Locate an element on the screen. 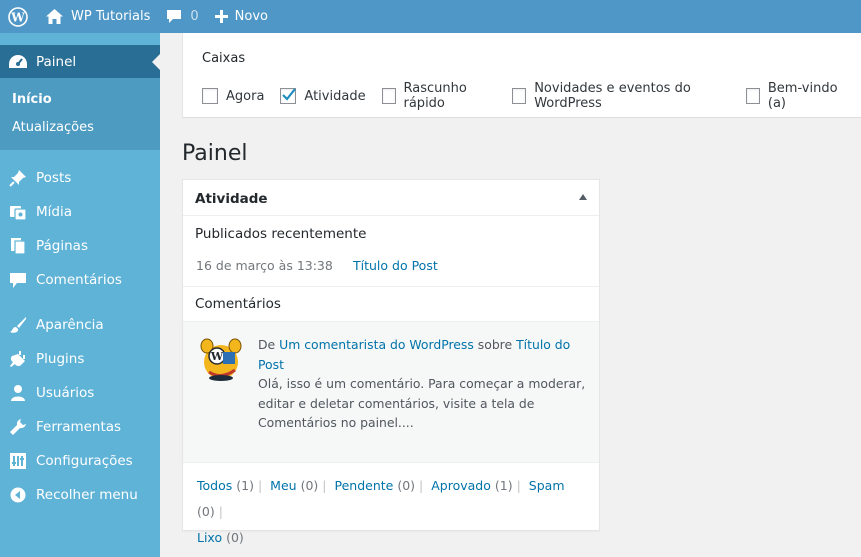  comments-count: 0 is located at coordinates (194, 16).